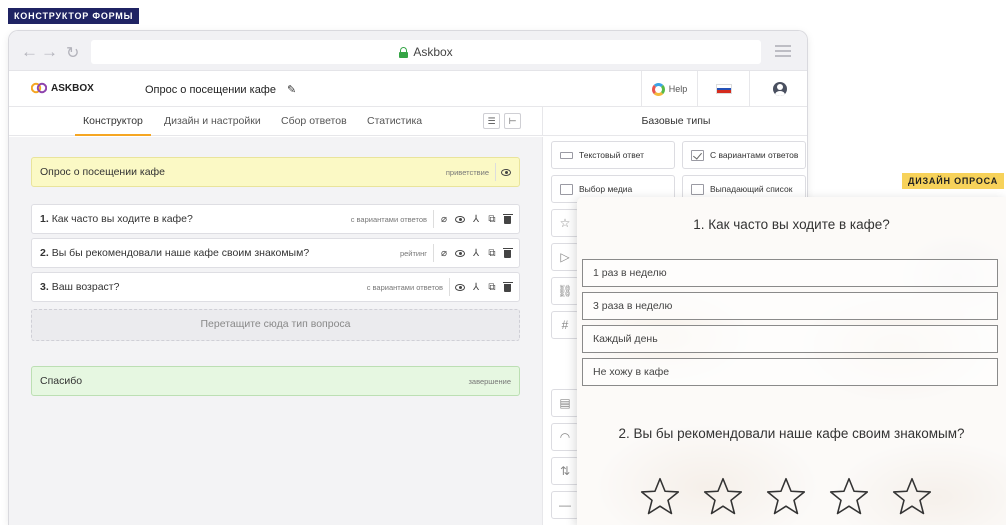 The width and height of the screenshot is (1006, 525). I want to click on back-arrow-icon: ←, so click(29, 52).